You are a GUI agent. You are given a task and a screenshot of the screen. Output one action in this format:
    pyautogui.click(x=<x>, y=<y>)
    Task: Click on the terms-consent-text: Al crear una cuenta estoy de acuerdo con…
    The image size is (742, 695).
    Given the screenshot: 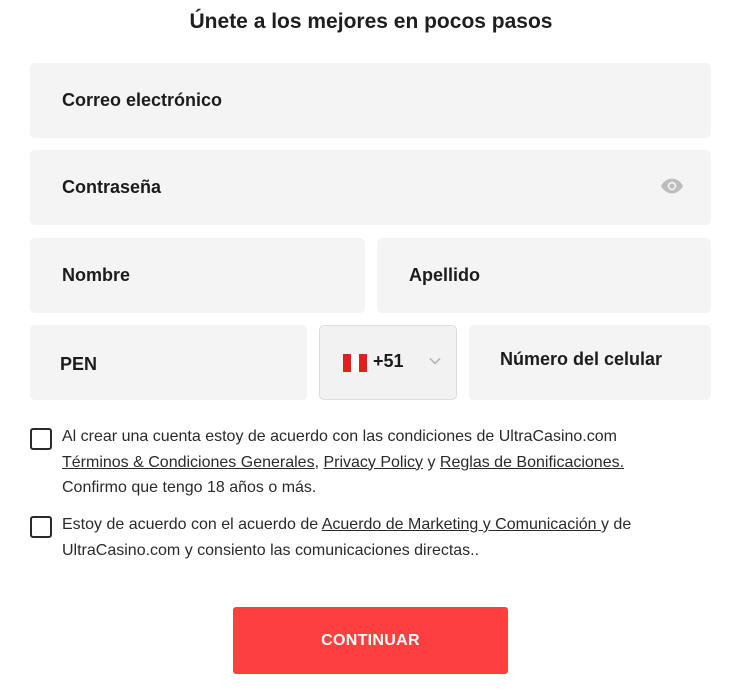 What is the action you would take?
    pyautogui.click(x=382, y=462)
    